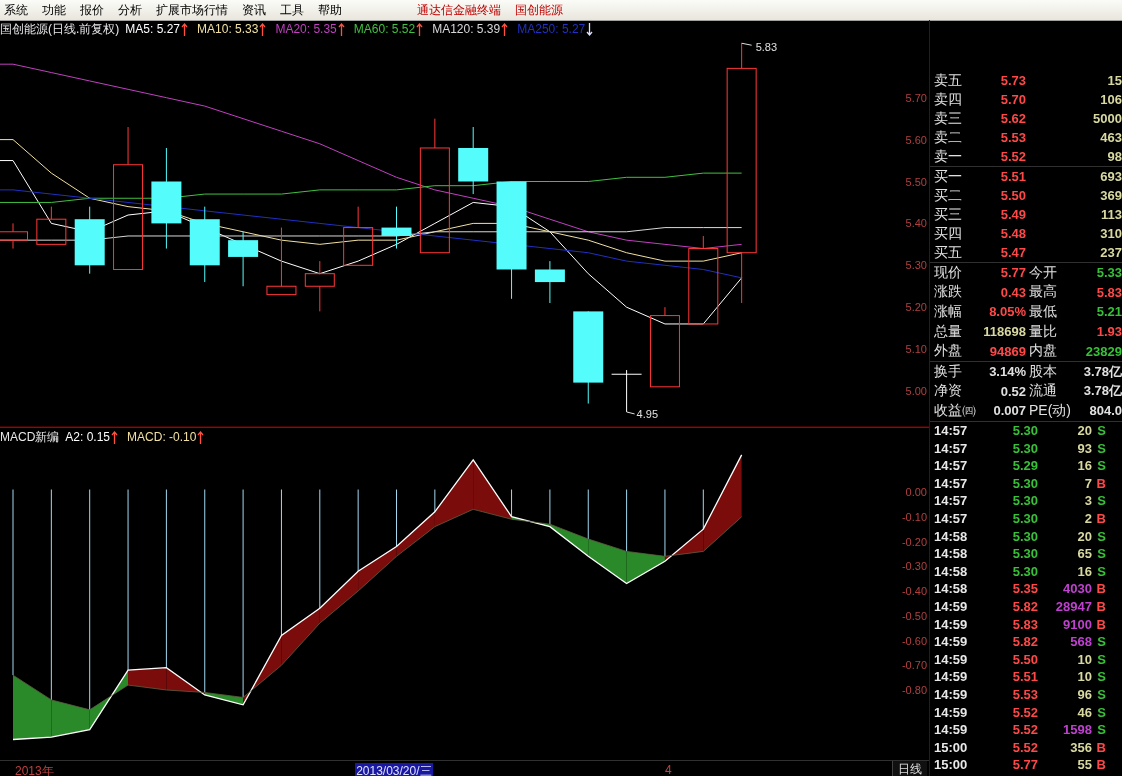 This screenshot has height=776, width=1122. Describe the element at coordinates (914, 541) in the screenshot. I see `axis-label: -0.20` at that location.